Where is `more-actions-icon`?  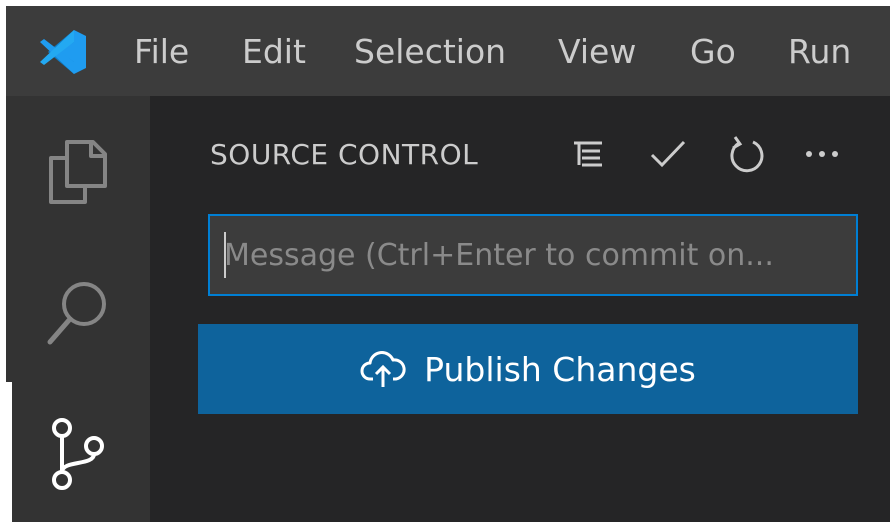 more-actions-icon is located at coordinates (822, 154).